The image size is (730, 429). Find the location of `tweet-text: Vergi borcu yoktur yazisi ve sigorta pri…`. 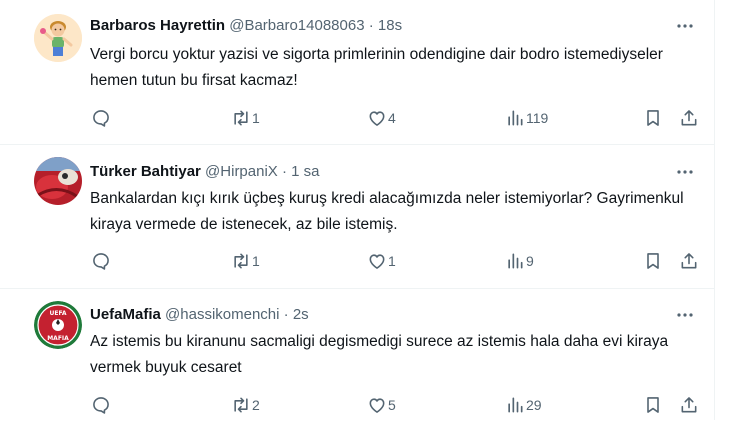

tweet-text: Vergi borcu yoktur yazisi ve sigorta pri… is located at coordinates (376, 67).